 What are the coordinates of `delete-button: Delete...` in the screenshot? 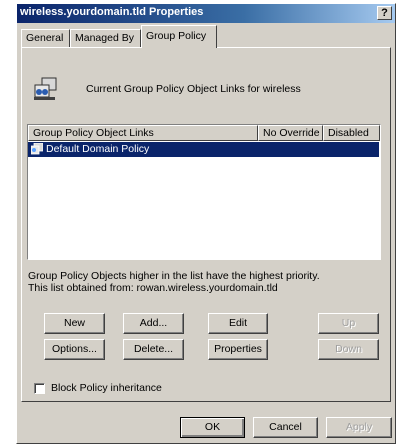 It's located at (153, 349).